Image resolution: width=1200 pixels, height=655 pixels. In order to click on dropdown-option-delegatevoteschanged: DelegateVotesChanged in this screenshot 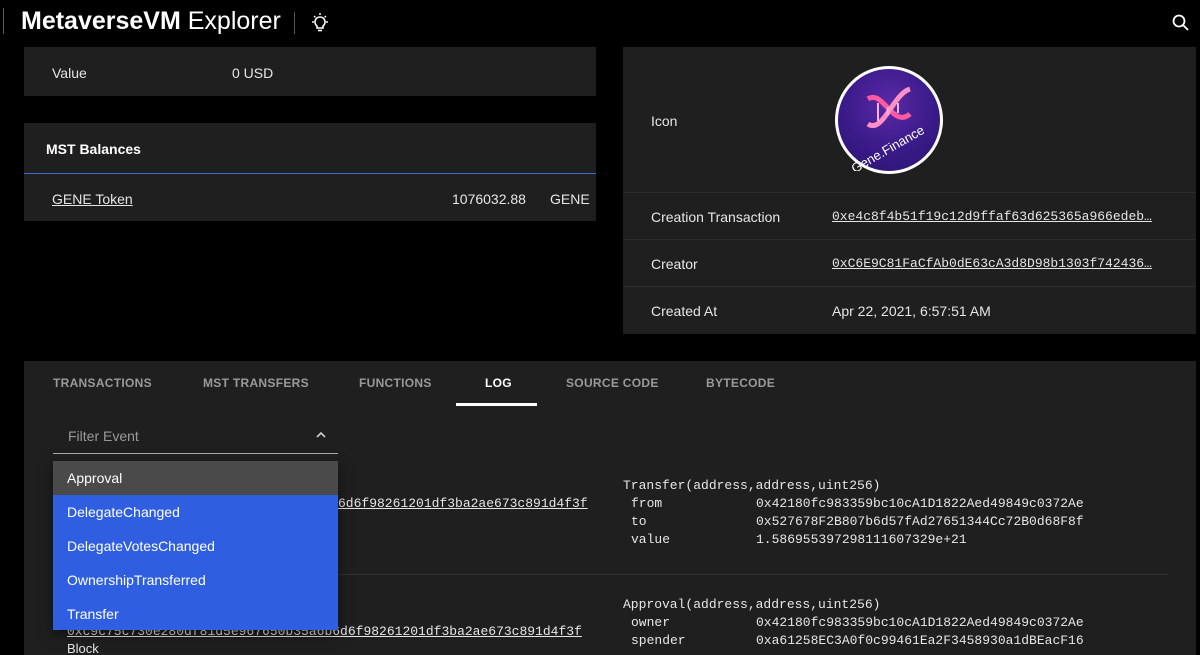, I will do `click(195, 546)`.